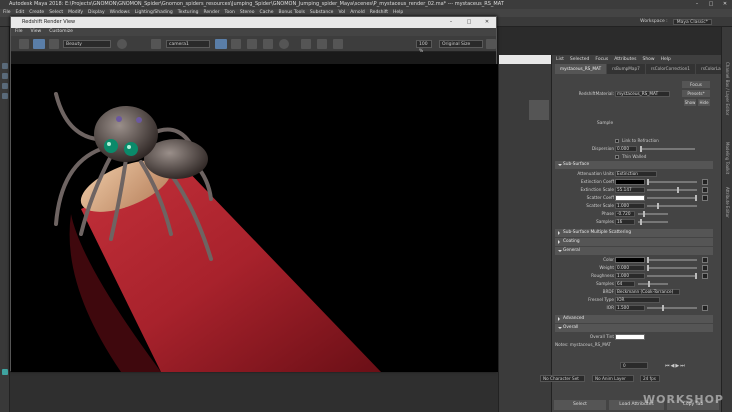 This screenshot has height=412, width=732. What do you see at coordinates (642, 94) in the screenshot?
I see `material-name-field: mystaceus_RS_MAT` at bounding box center [642, 94].